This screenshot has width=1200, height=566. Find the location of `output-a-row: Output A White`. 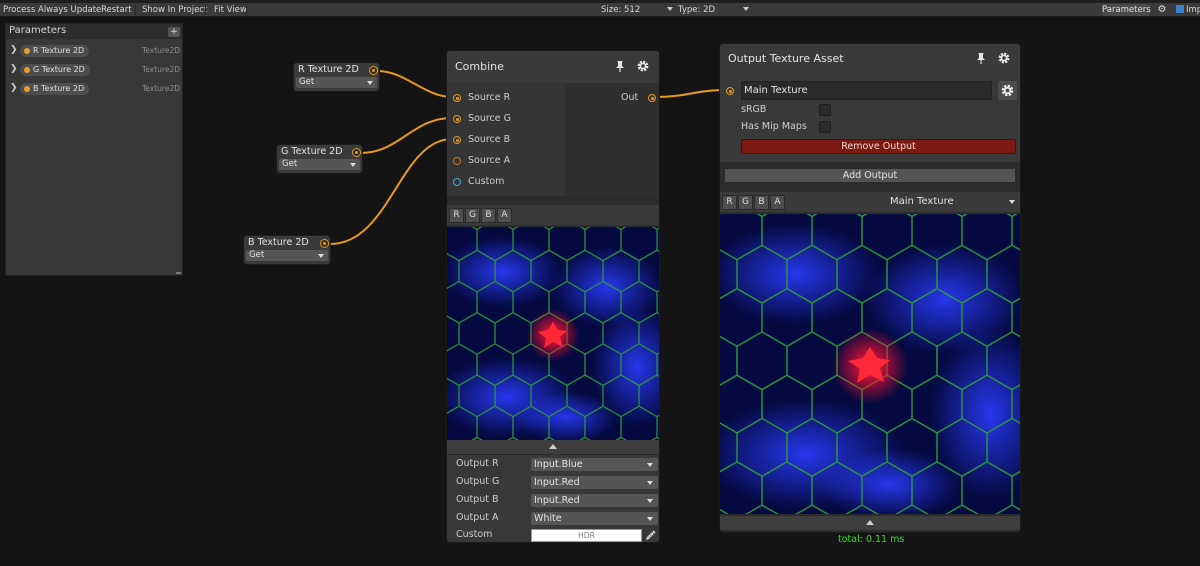

output-a-row: Output A White is located at coordinates (553, 518).